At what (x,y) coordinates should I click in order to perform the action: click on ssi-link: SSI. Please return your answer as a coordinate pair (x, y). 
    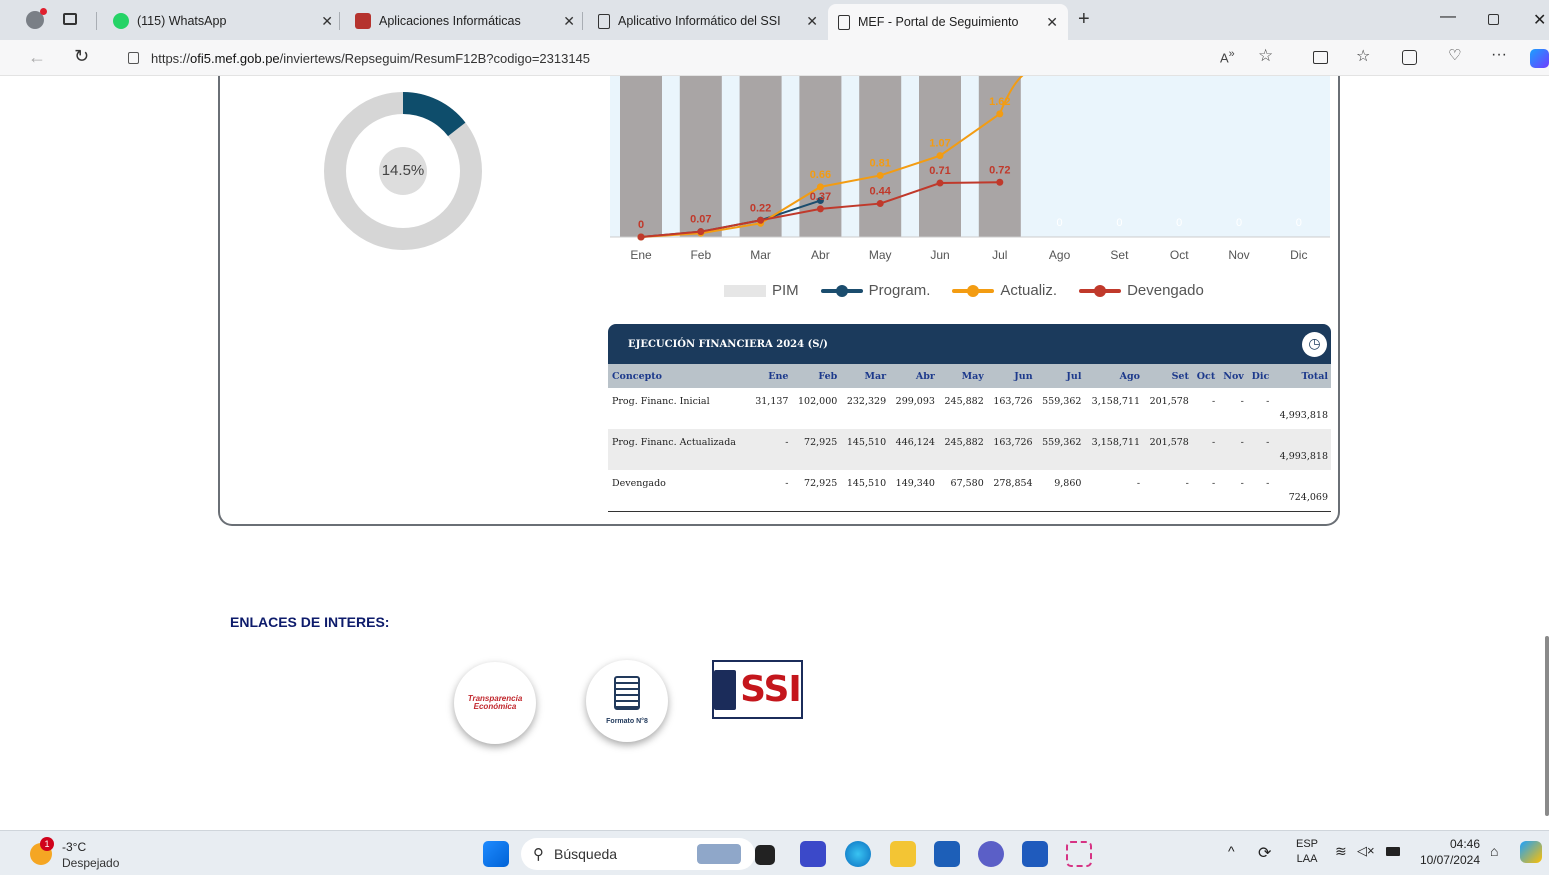
    Looking at the image, I should click on (757, 689).